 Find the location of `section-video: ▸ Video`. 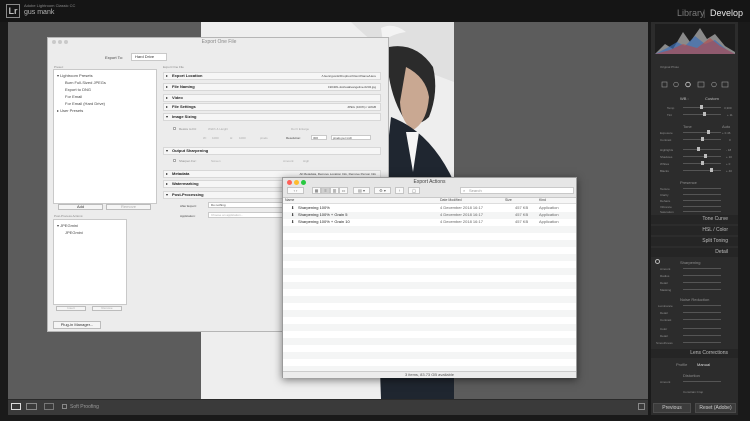

section-video: ▸ Video is located at coordinates (272, 98).